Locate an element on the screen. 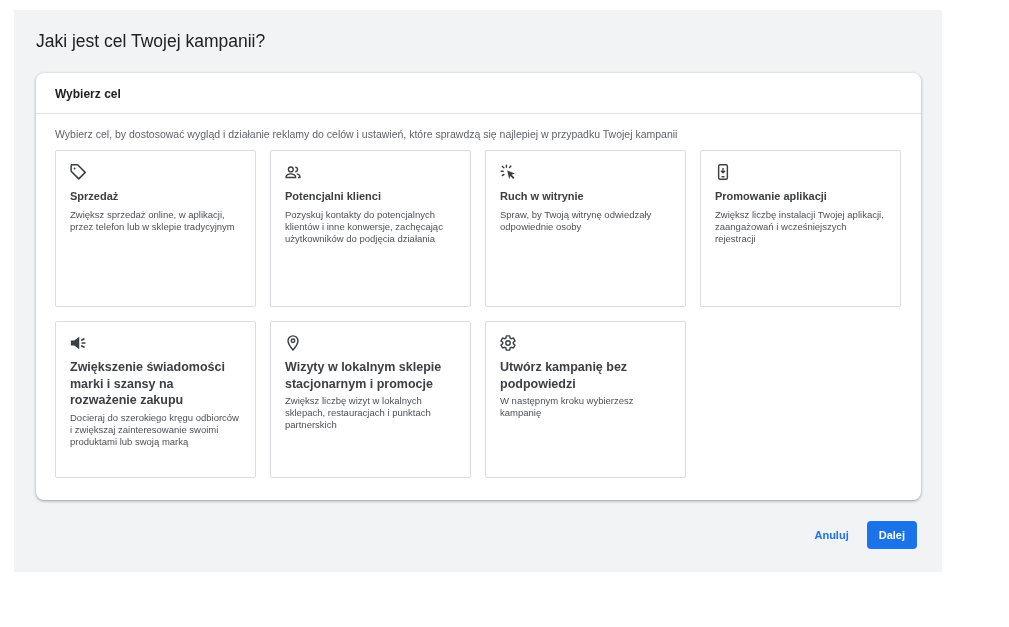  phone-download-icon is located at coordinates (723, 172).